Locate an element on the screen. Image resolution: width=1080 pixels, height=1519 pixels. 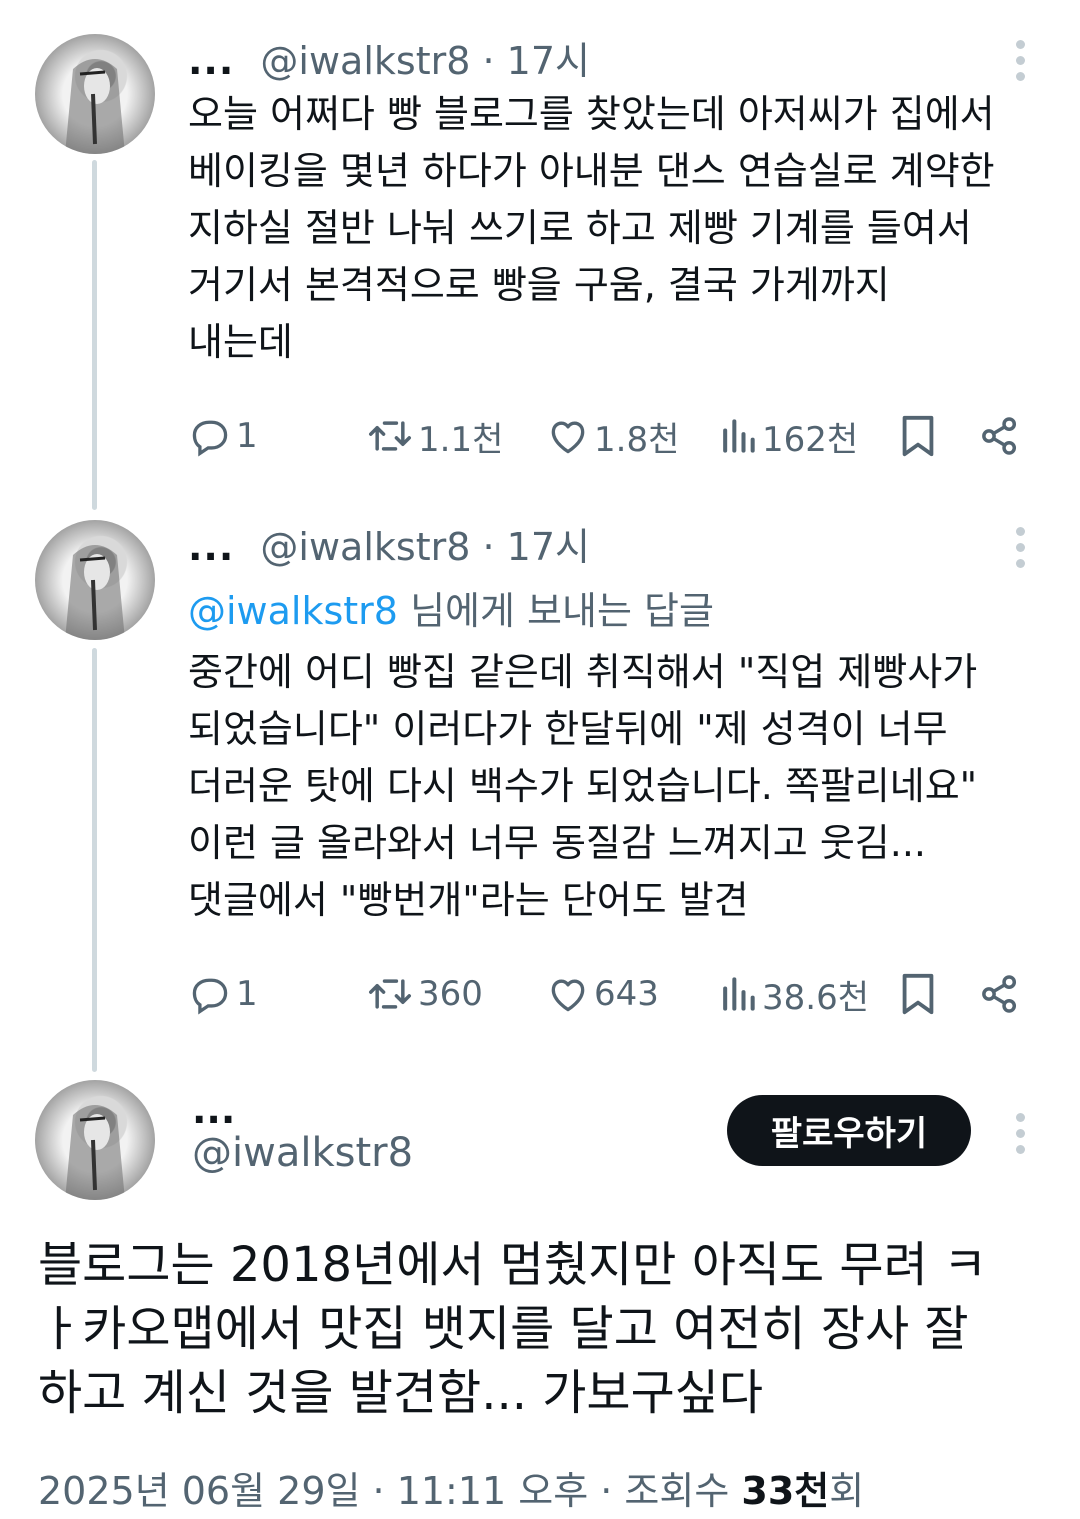
tweet-meta: 2025년 06월 29일 · 11:11 오후 · 조회수 33천회 is located at coordinates (451, 1487).